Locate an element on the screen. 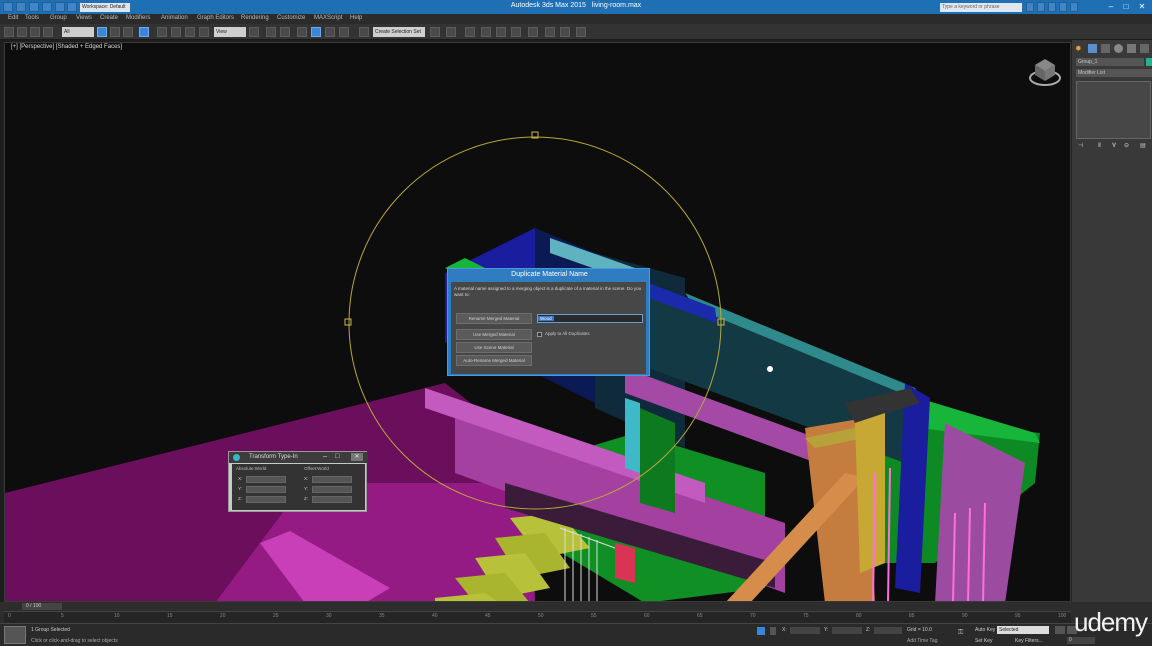 Image resolution: width=1152 pixels, height=646 pixels. absolute-mode-icon is located at coordinates (773, 631).